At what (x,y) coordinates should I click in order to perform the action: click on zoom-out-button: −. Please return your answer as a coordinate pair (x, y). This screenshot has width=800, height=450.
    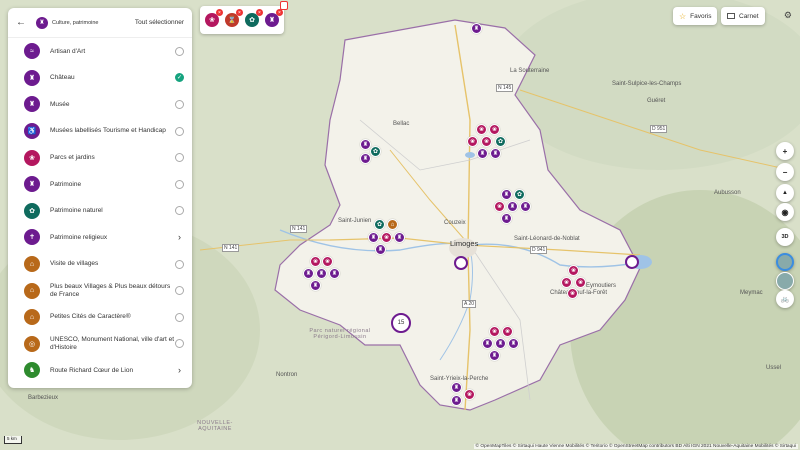
    Looking at the image, I should click on (785, 172).